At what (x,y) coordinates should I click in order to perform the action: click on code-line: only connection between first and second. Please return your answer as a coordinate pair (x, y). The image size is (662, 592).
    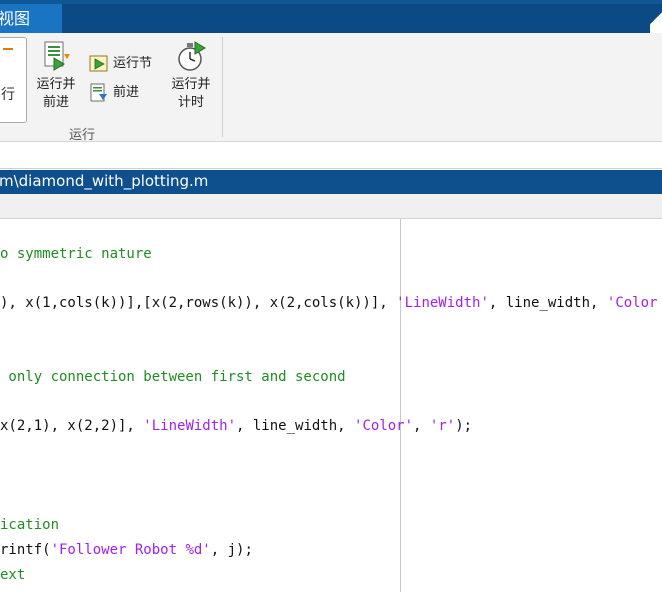
    Looking at the image, I should click on (173, 377).